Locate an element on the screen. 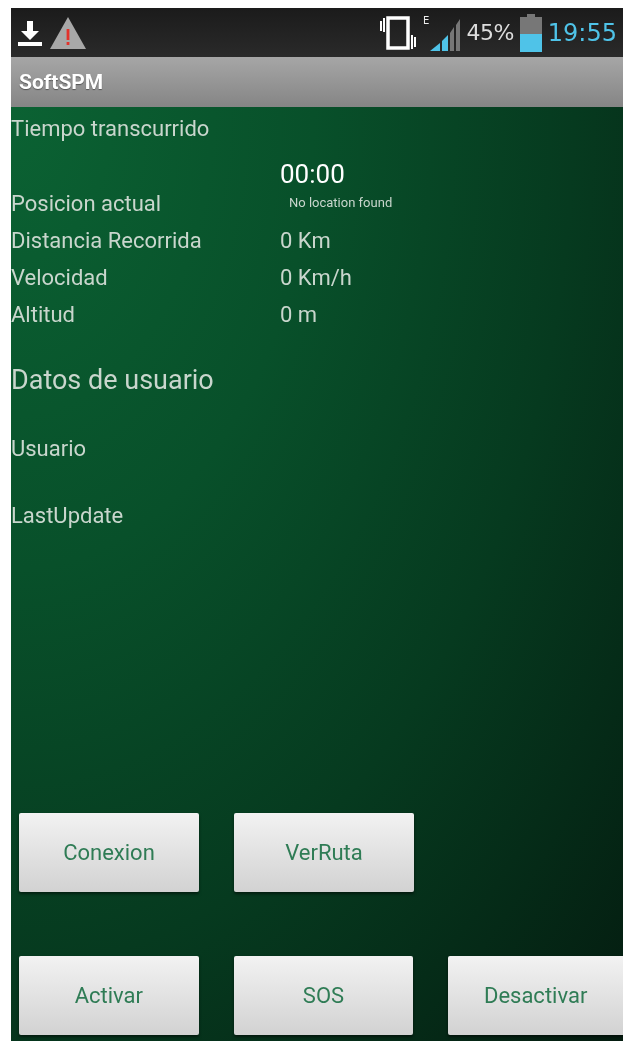  field-label: Tiempo transcurrido is located at coordinates (111, 129).